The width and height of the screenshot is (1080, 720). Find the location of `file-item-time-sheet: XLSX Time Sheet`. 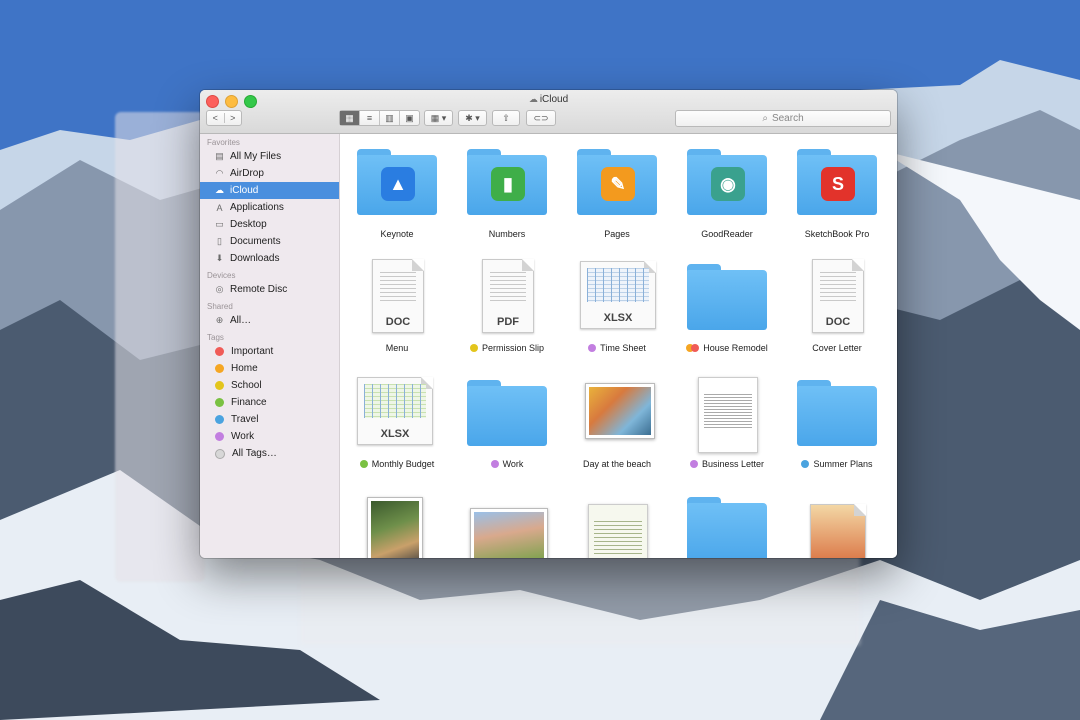

file-item-time-sheet: XLSX Time Sheet is located at coordinates (617, 305).